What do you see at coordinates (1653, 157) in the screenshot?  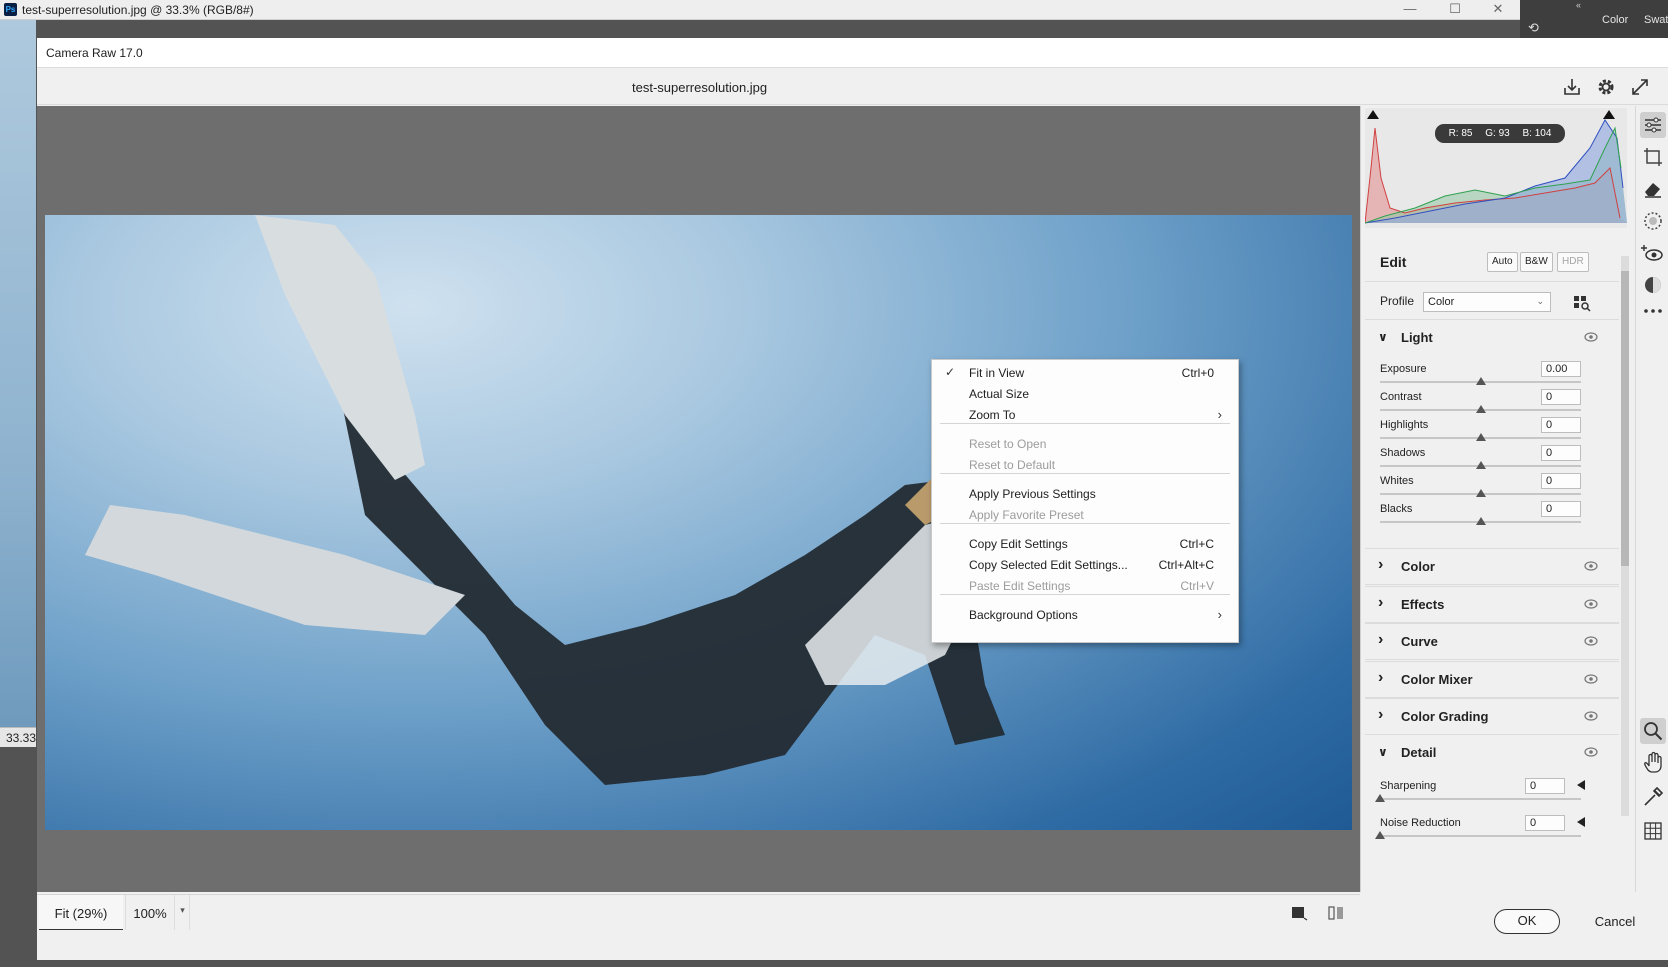 I see `crop-icon` at bounding box center [1653, 157].